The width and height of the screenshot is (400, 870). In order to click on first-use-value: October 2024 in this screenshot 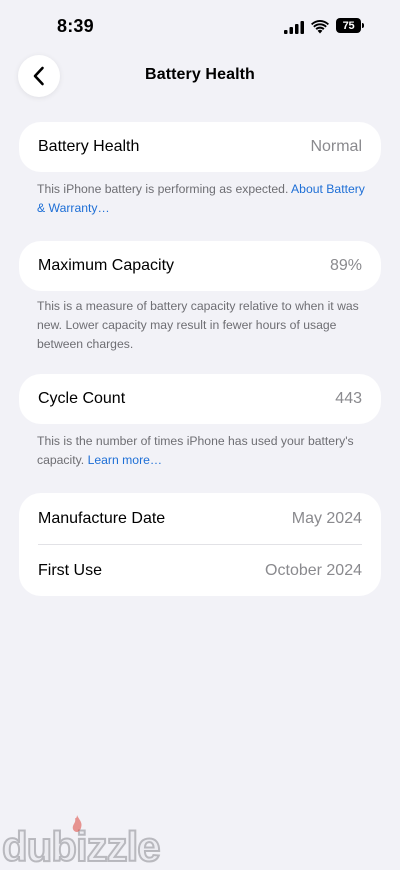, I will do `click(313, 570)`.